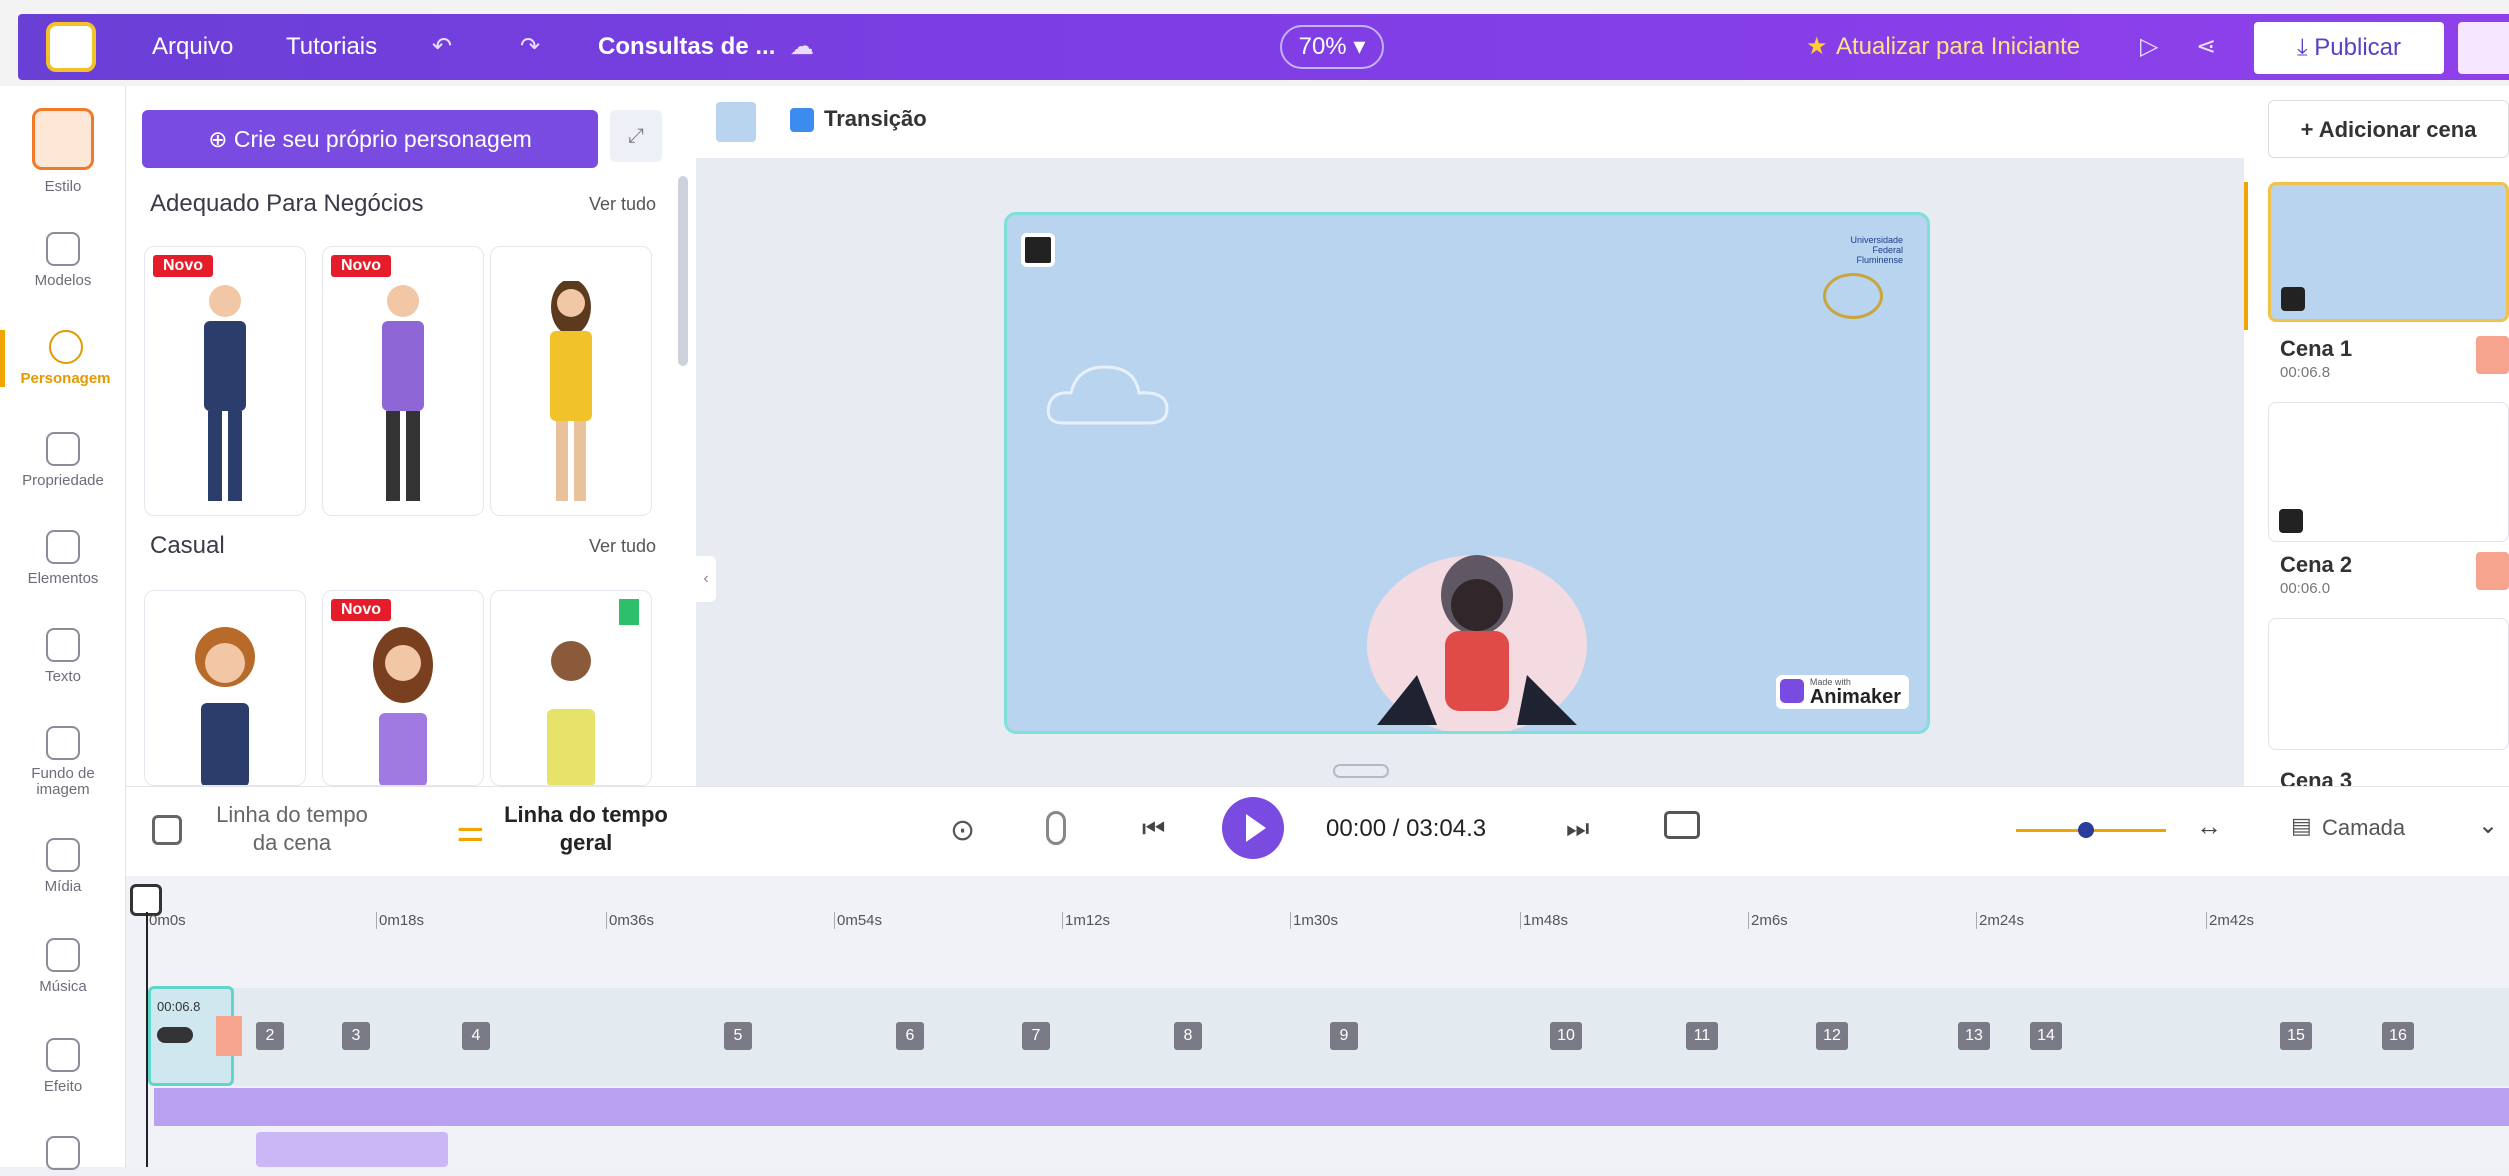  Describe the element at coordinates (63, 866) in the screenshot. I see `rail-media: Mídia` at that location.